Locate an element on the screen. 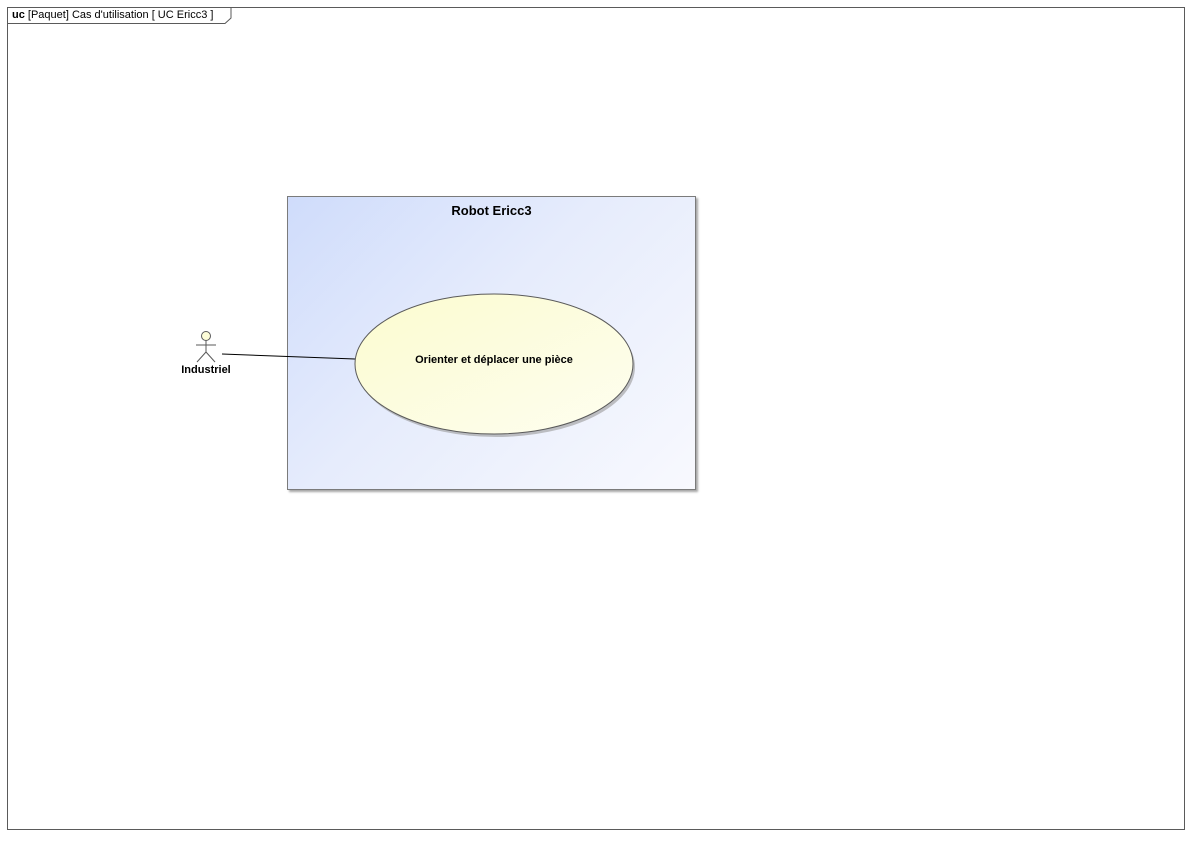 The height and width of the screenshot is (846, 1200). association-line is located at coordinates (288, 356).